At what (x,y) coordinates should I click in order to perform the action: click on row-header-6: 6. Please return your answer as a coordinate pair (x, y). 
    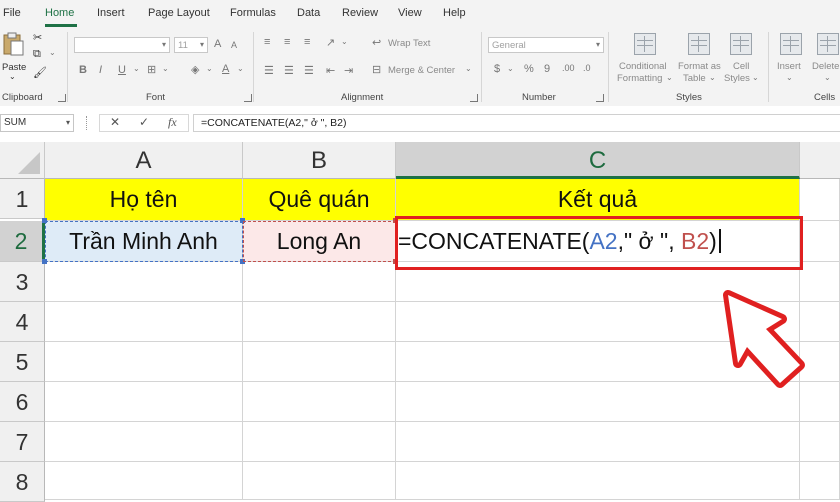
    Looking at the image, I should click on (22, 402).